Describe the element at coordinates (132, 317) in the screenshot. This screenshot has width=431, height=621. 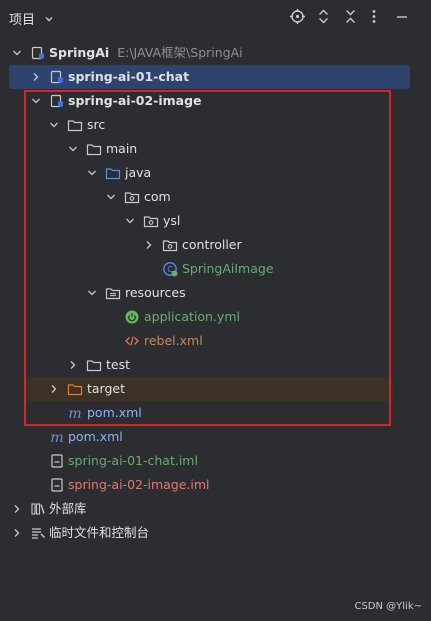
I see `spring-config-icon` at that location.